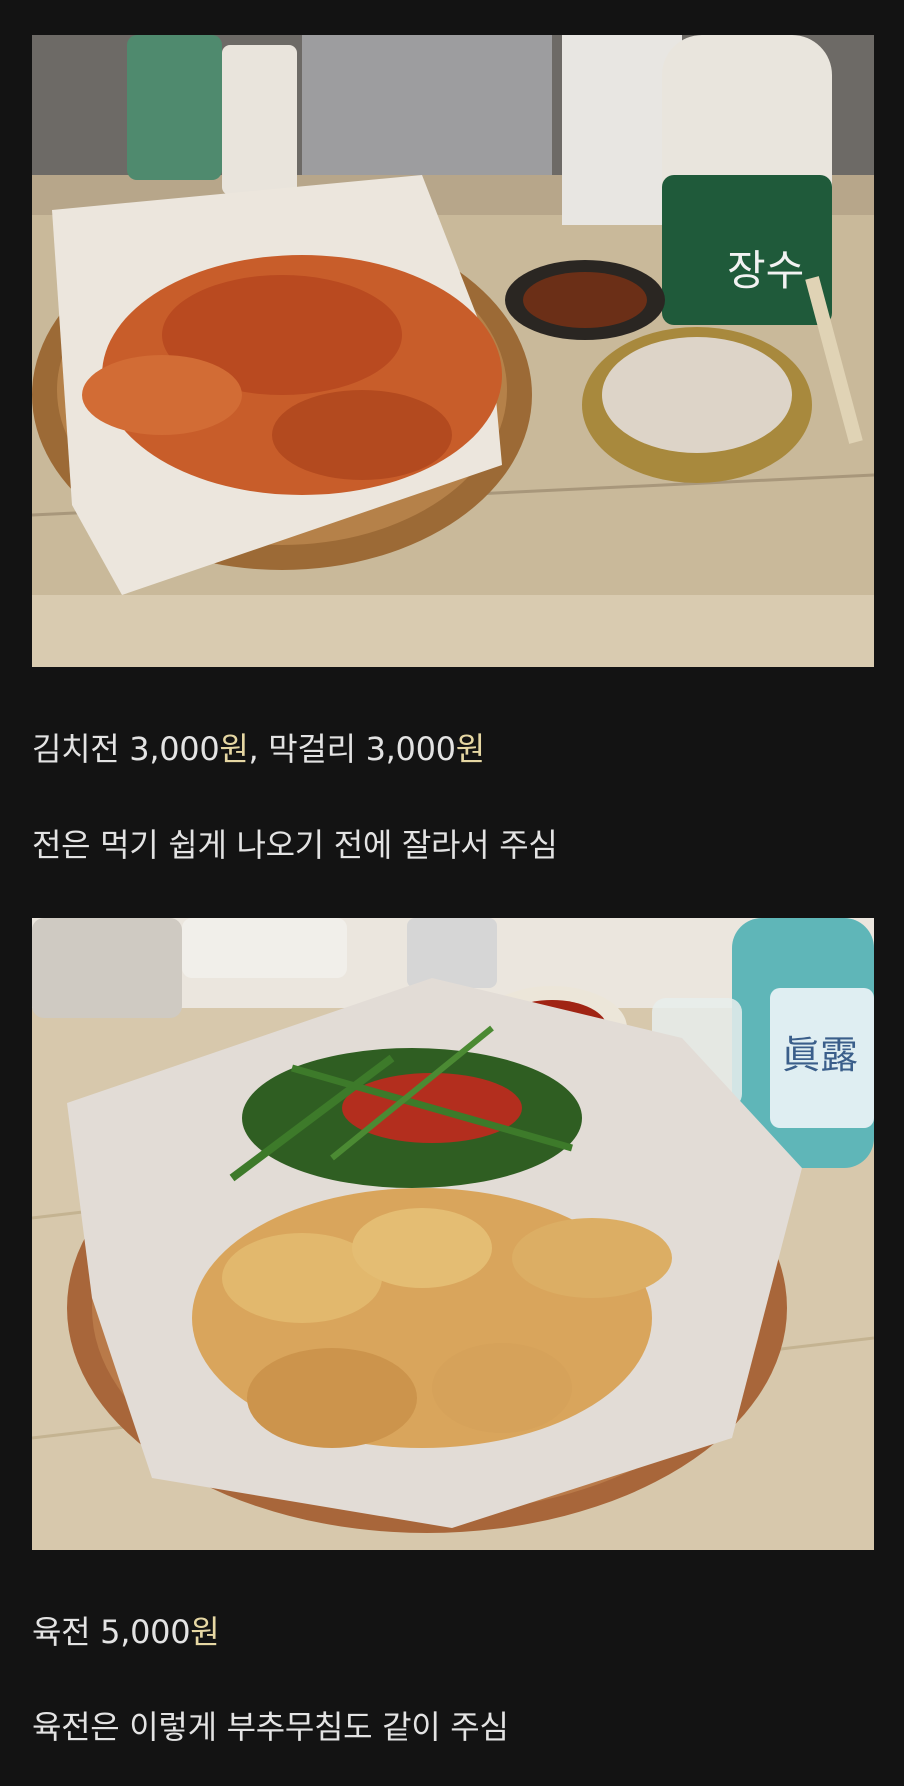 Image resolution: width=904 pixels, height=1786 pixels. I want to click on caption-separator: , 막걸리 3,000, so click(352, 749).